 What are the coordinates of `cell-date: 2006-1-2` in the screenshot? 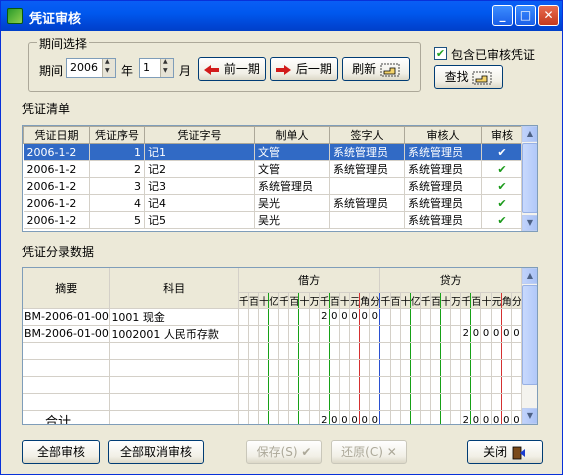 It's located at (56, 152).